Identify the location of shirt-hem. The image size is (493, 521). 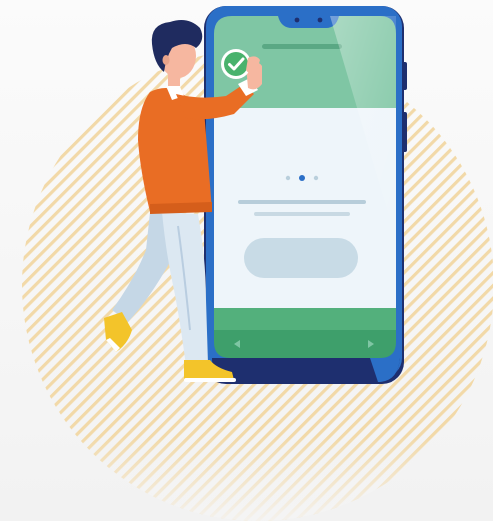
(181, 208).